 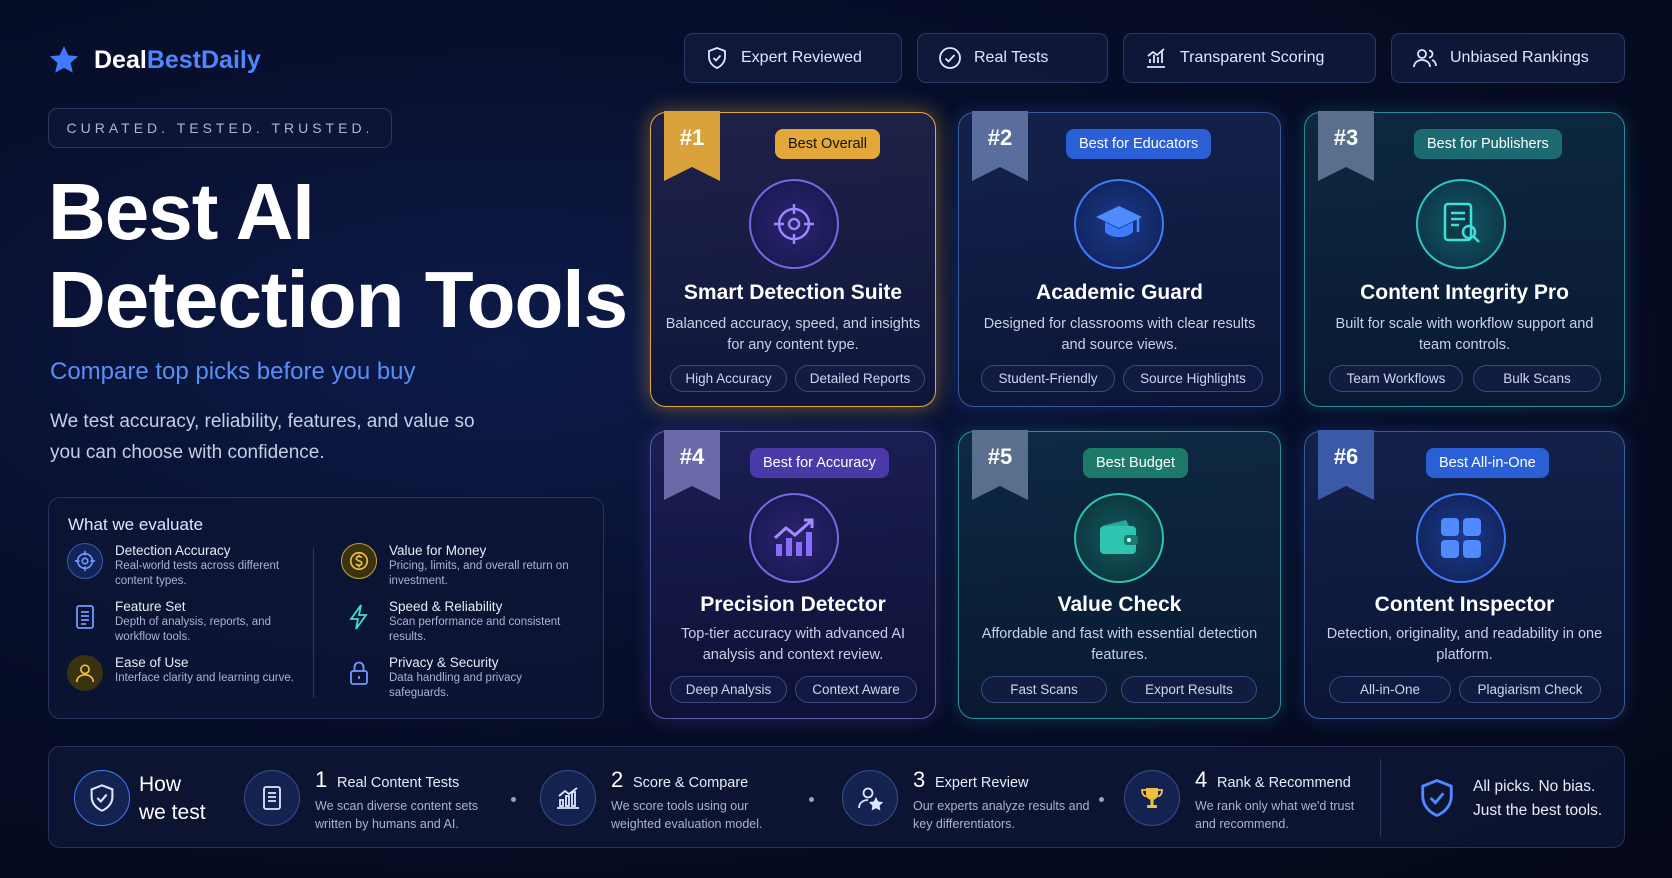 I want to click on evaluate-item-desc: Data handling and privacy safeguards., so click(x=455, y=685).